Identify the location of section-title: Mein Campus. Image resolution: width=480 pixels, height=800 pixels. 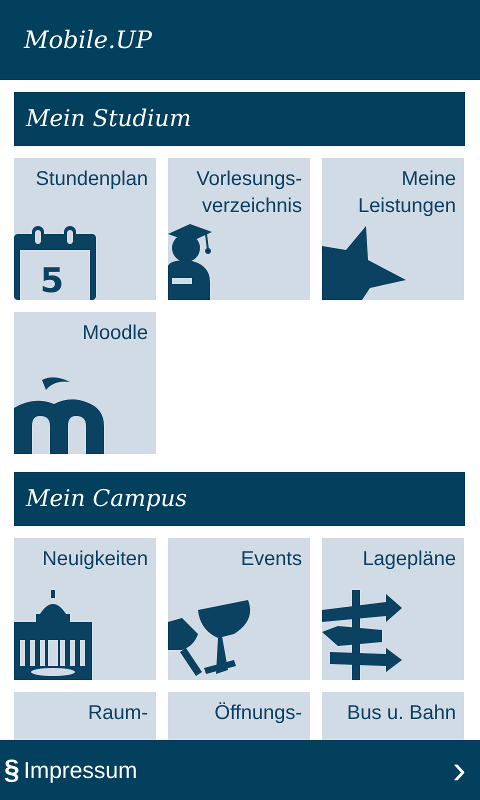
(107, 499).